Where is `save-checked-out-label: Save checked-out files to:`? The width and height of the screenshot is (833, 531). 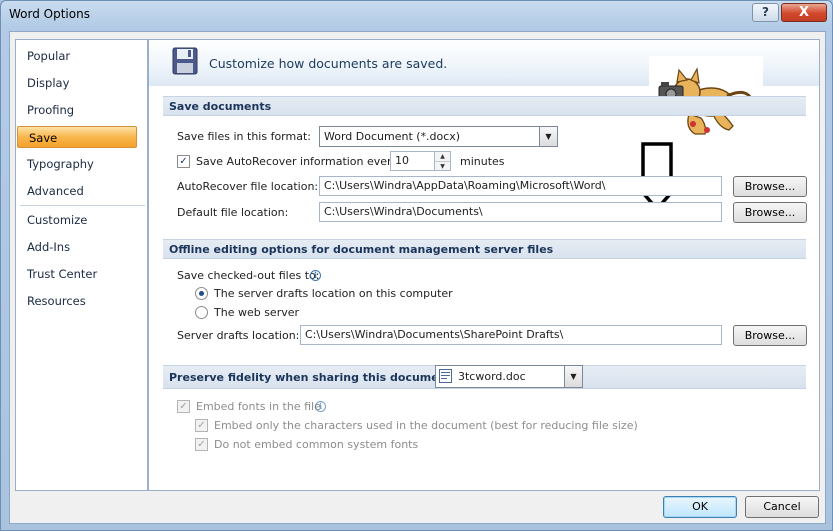 save-checked-out-label: Save checked-out files to: is located at coordinates (248, 275).